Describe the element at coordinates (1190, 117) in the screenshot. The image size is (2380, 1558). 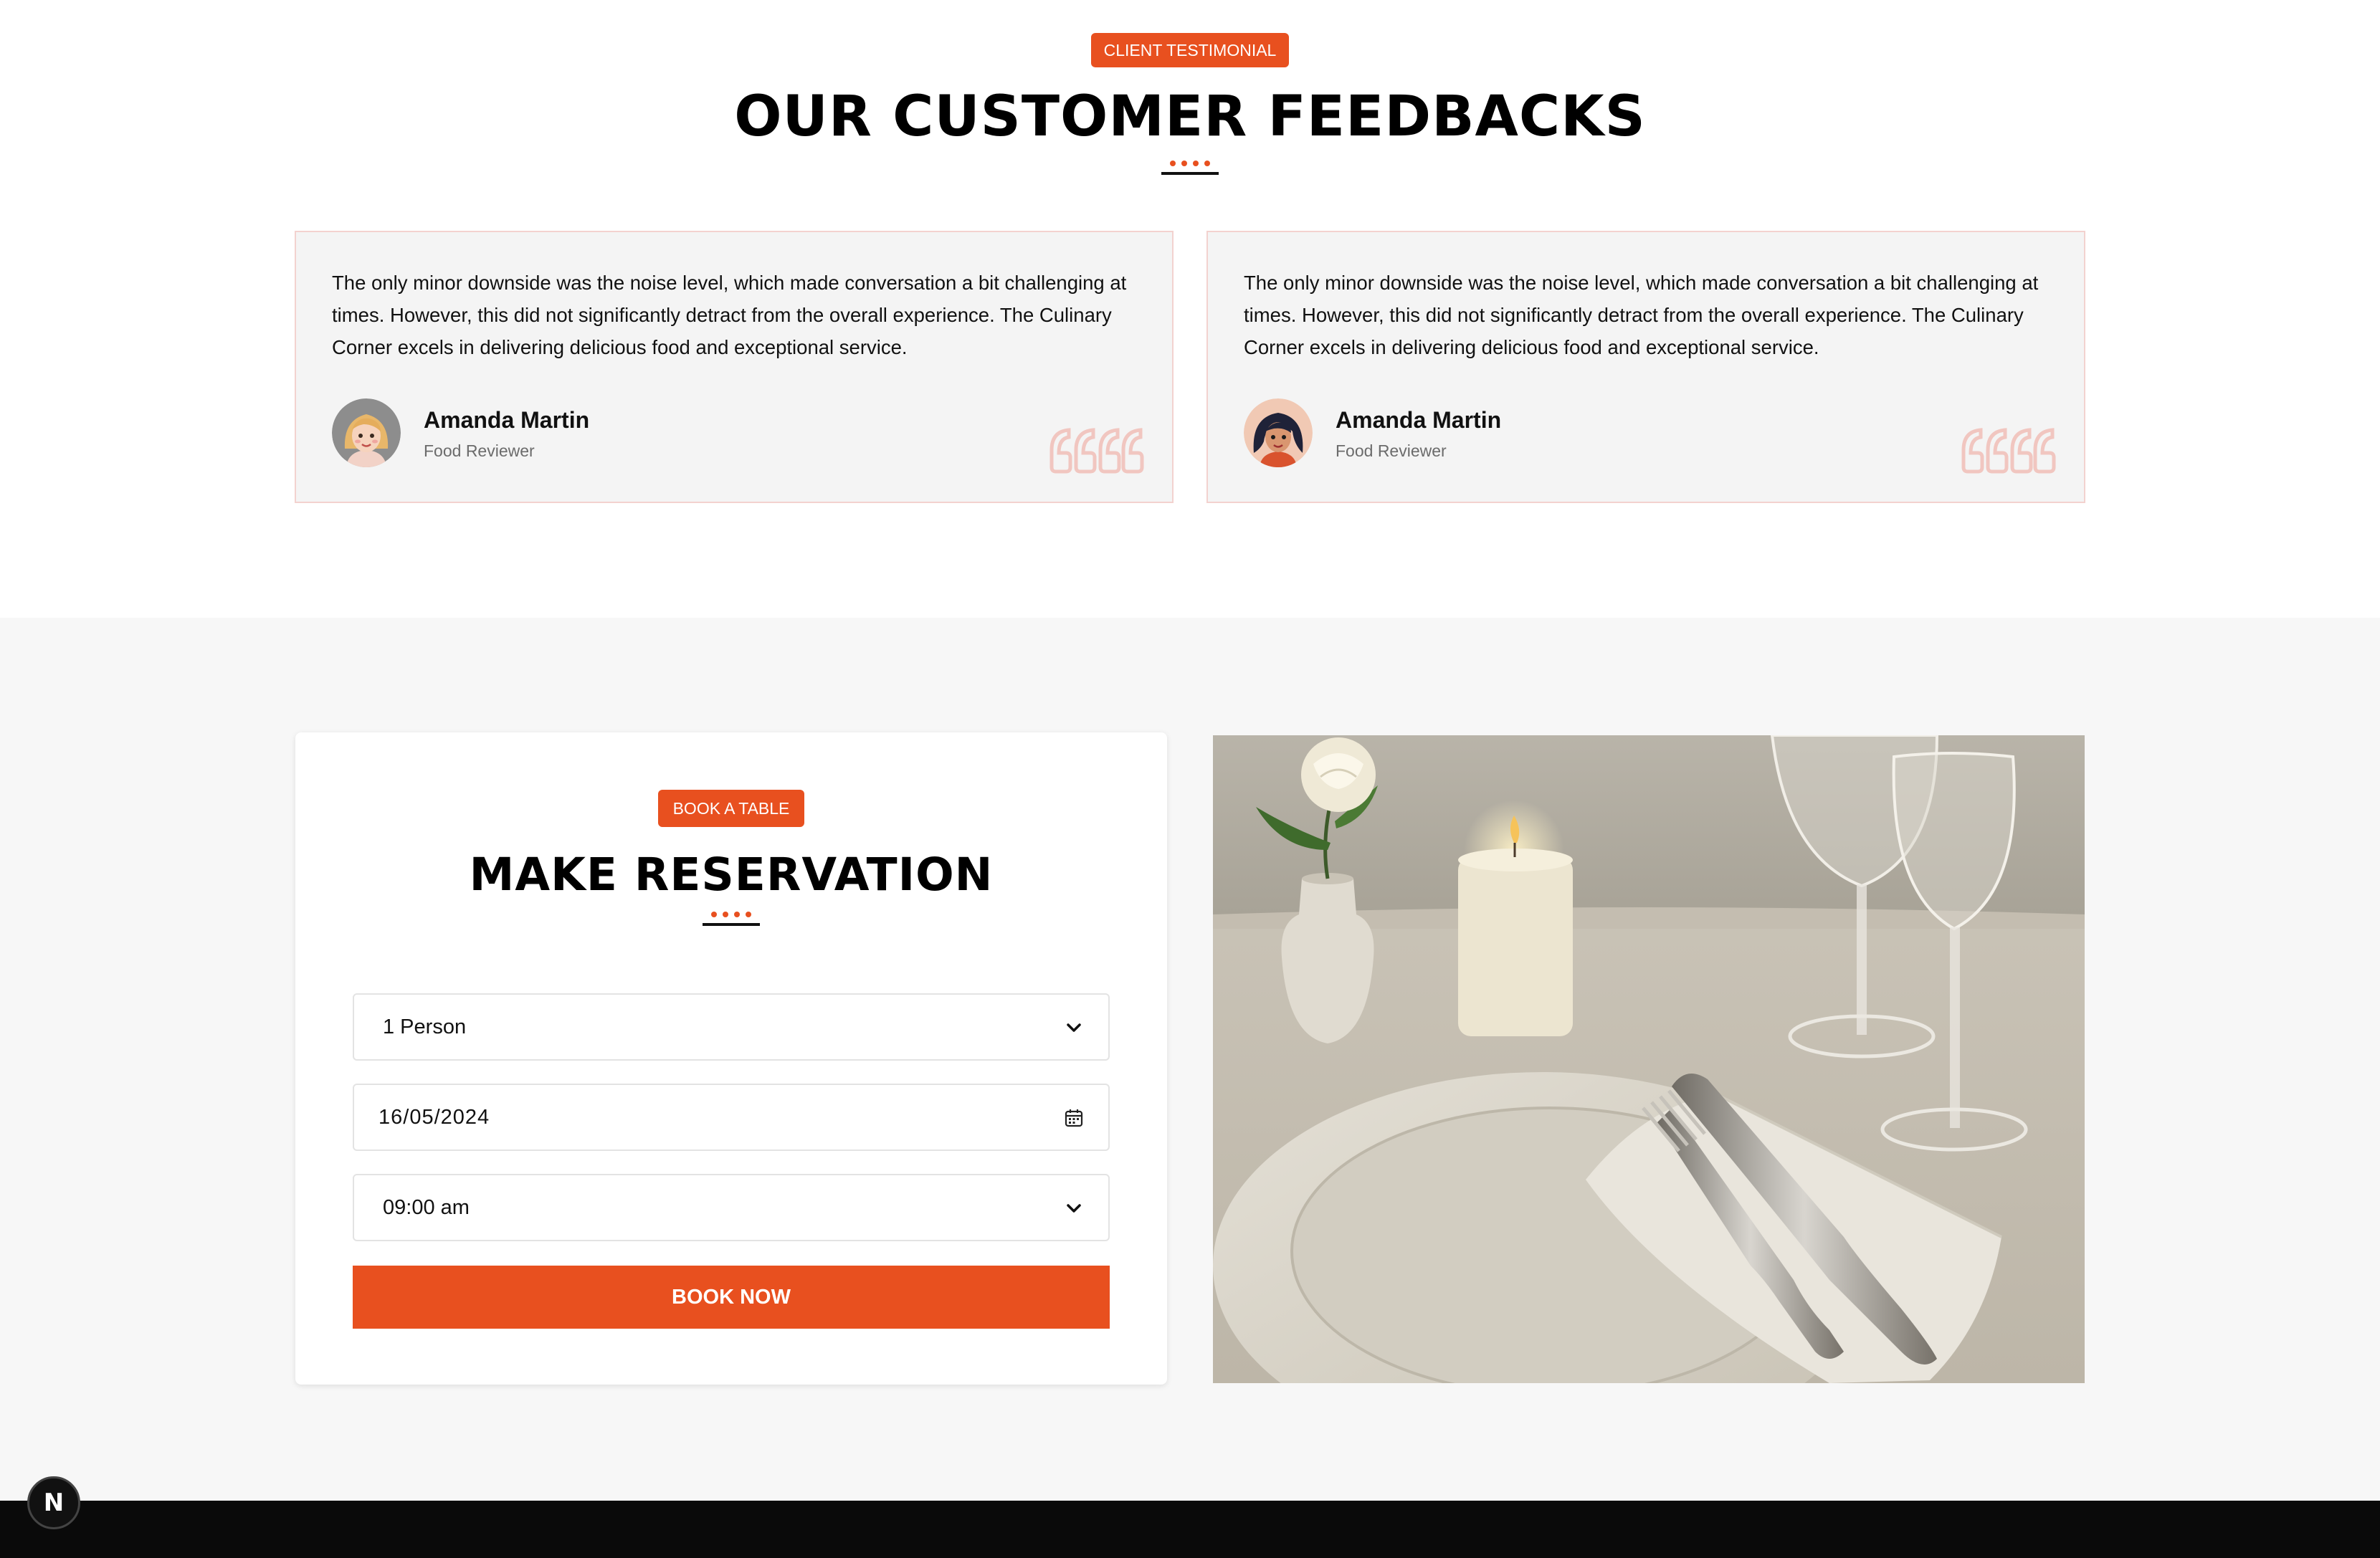
I see `section-title: OUR CUSTOMER FEEDBACKS` at that location.